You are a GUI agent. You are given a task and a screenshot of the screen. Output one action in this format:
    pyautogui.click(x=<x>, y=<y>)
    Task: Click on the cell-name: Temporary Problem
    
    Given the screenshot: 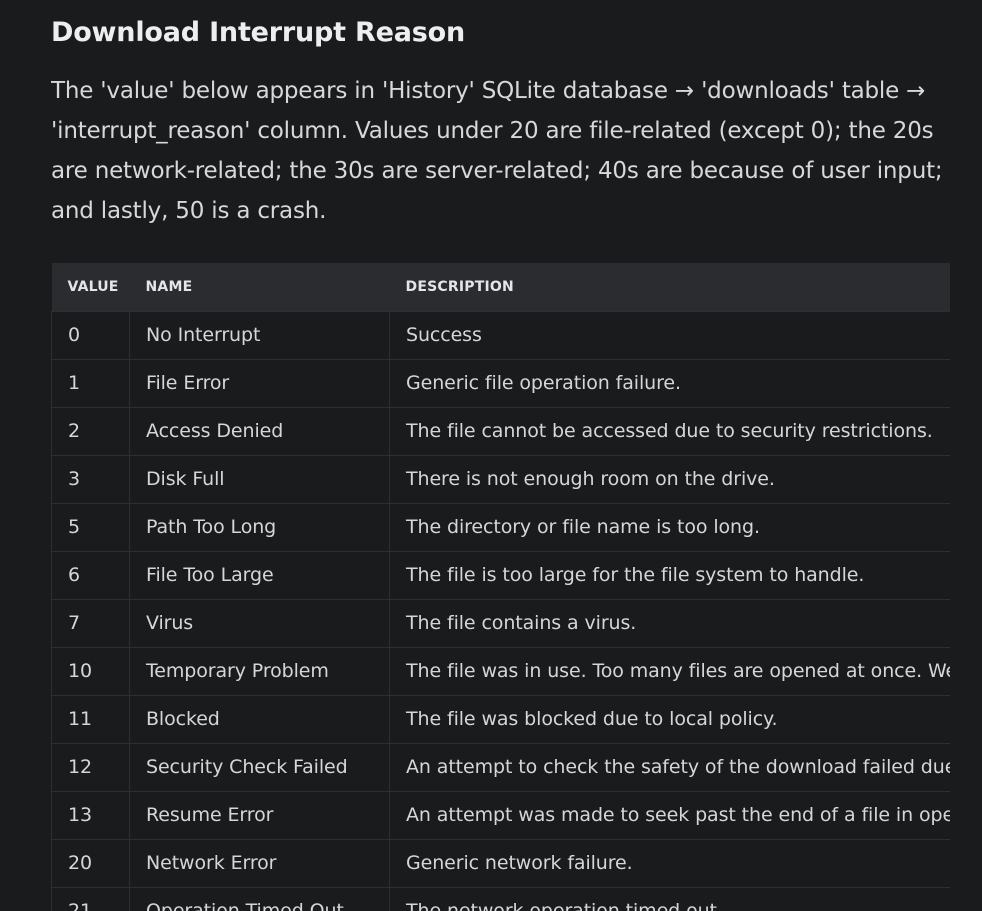 What is the action you would take?
    pyautogui.click(x=259, y=671)
    